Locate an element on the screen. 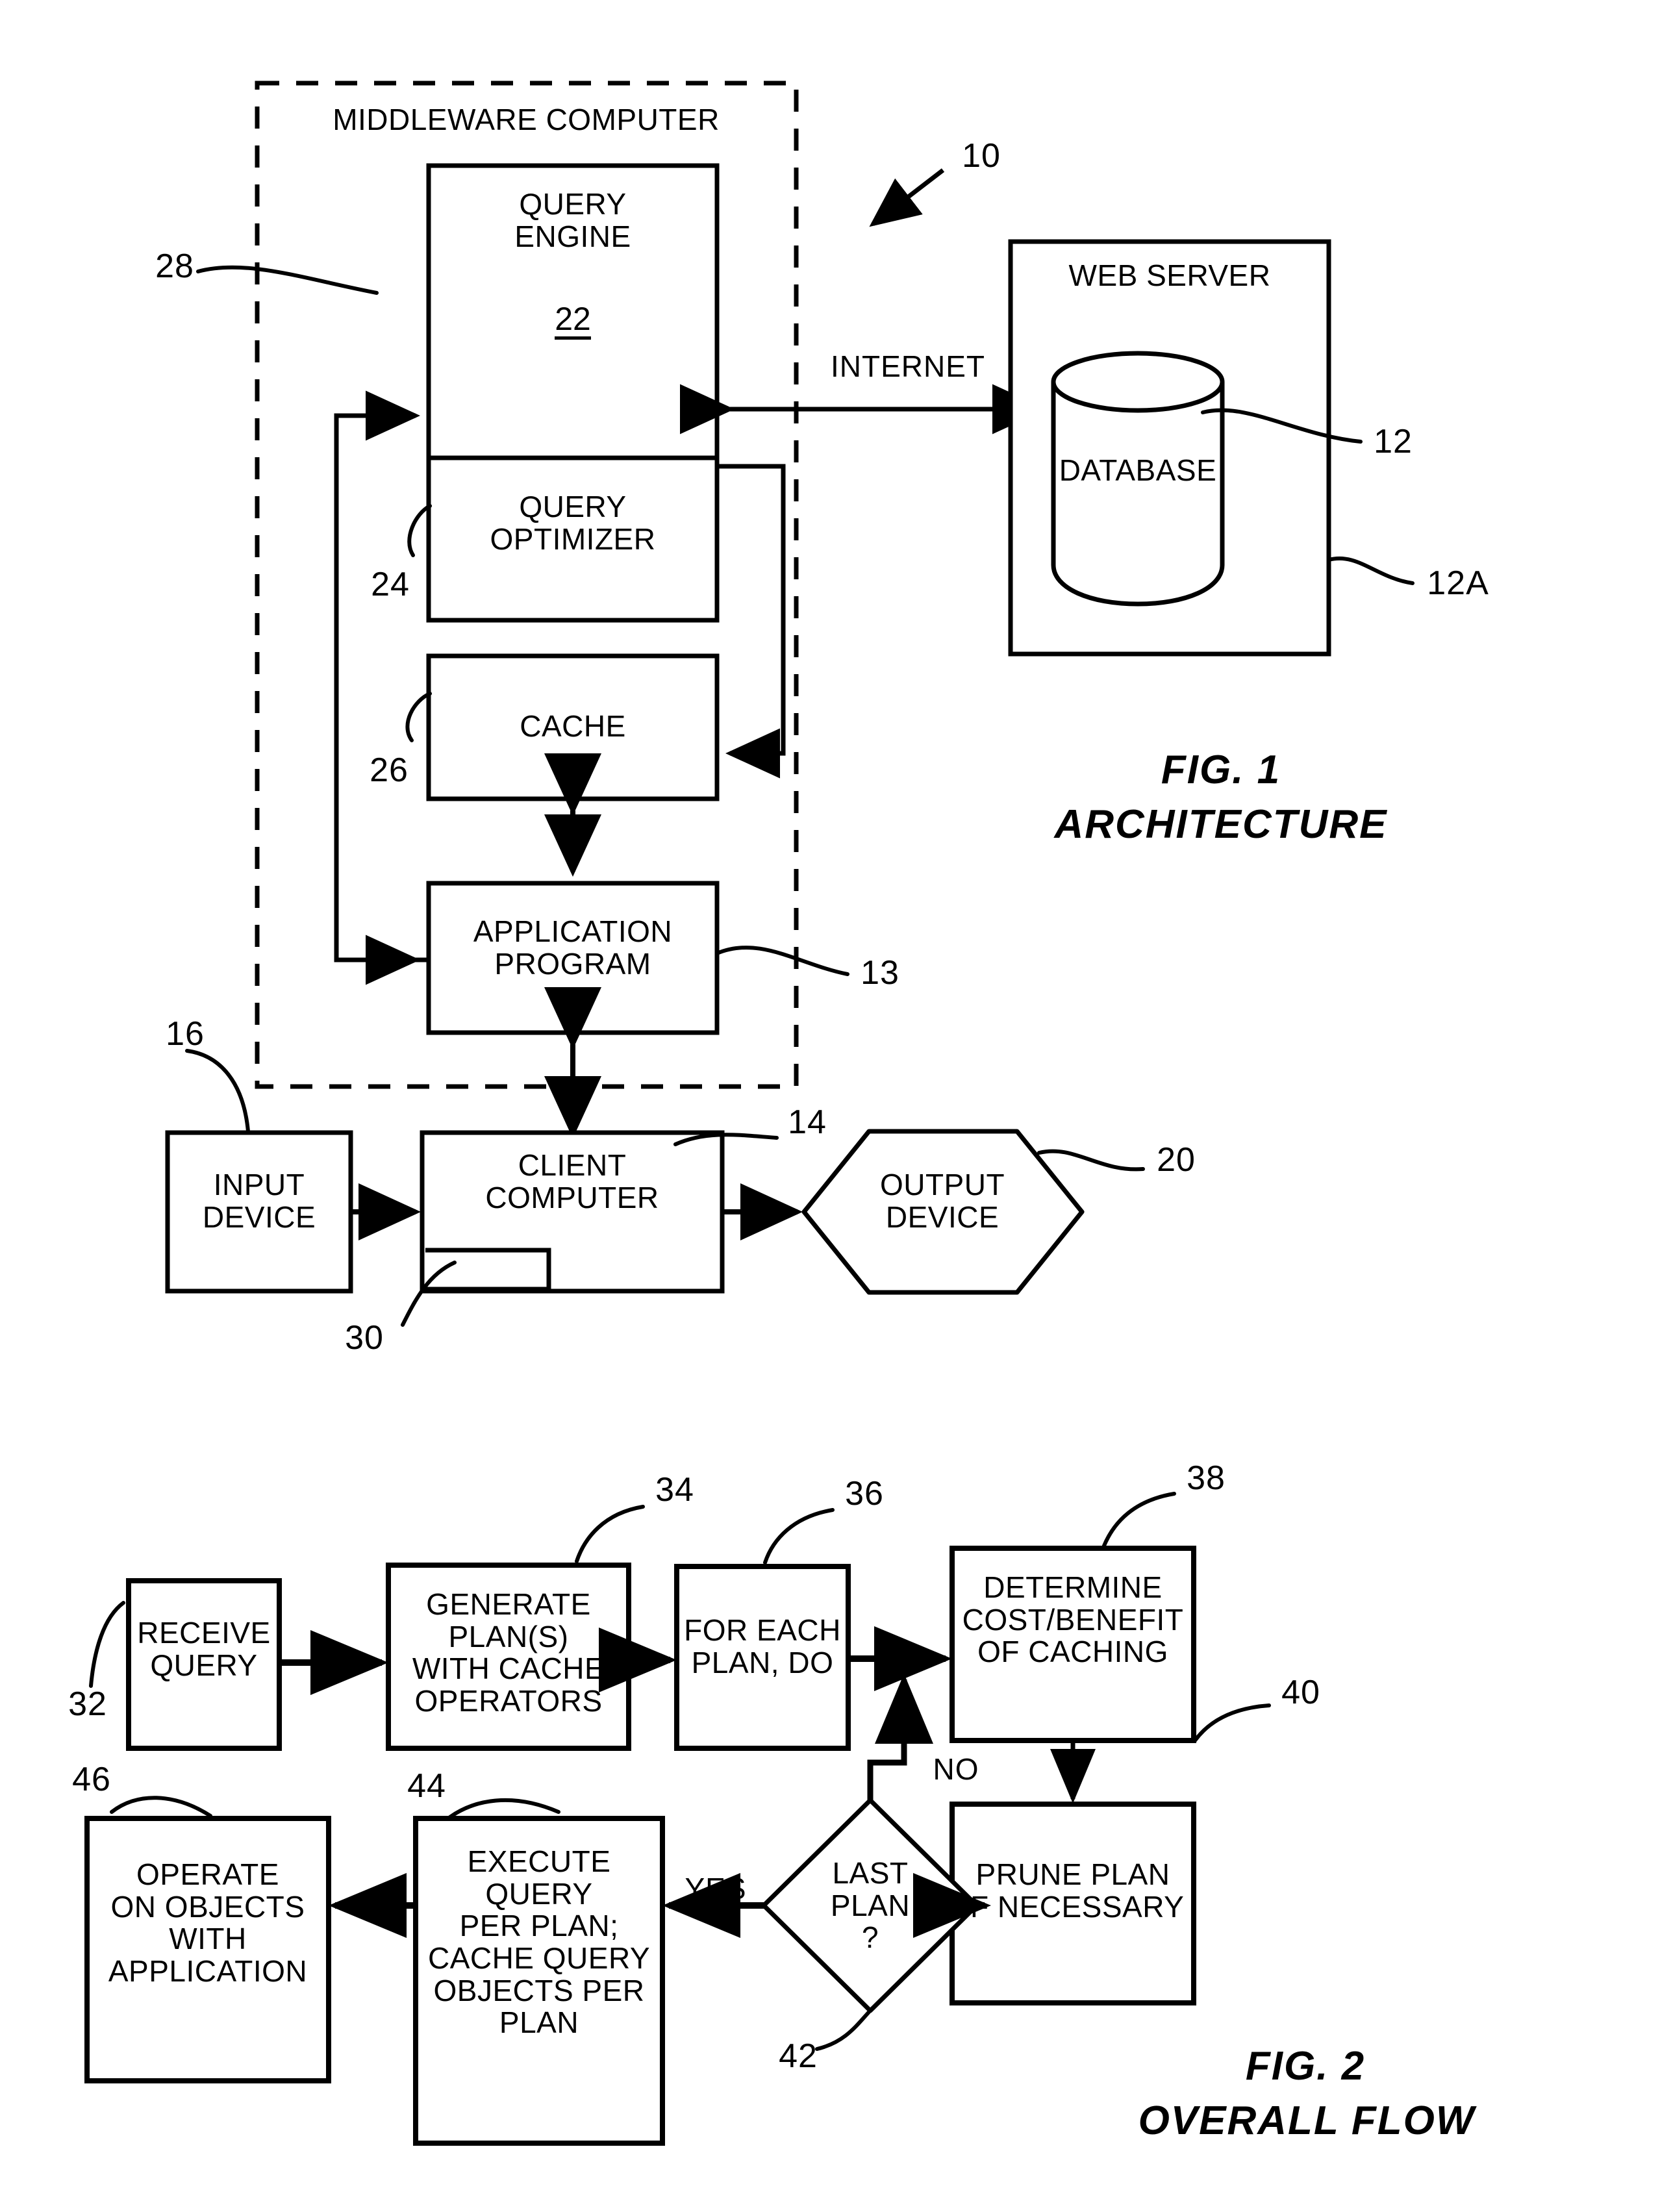  ref-38: 38 is located at coordinates (1206, 1478).